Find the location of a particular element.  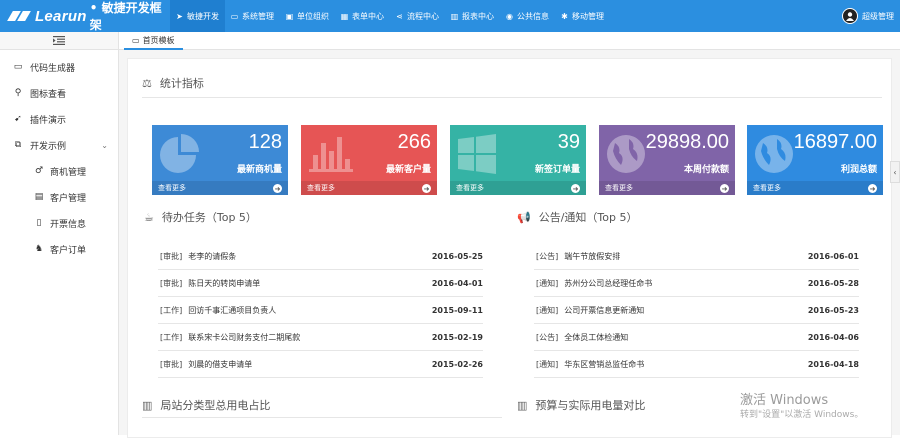

item-date: 2016-04-18 is located at coordinates (833, 364).